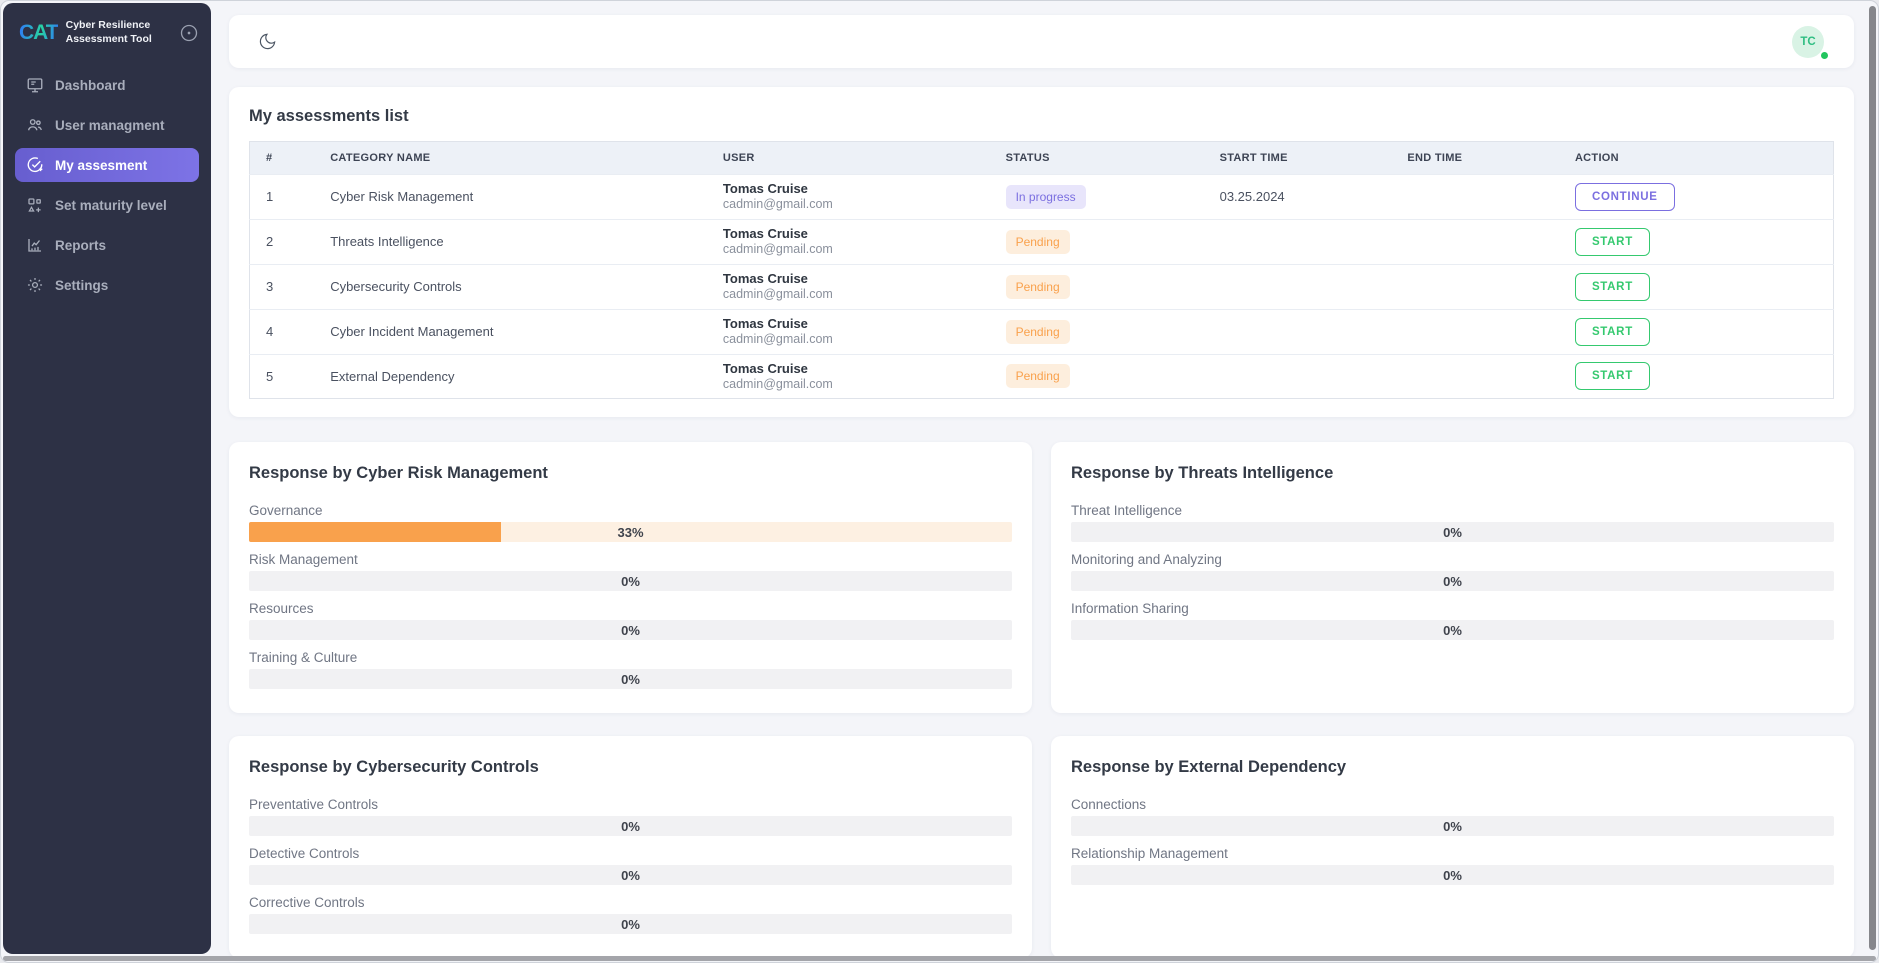 The height and width of the screenshot is (963, 1879). What do you see at coordinates (286, 197) in the screenshot?
I see `row-number: 1` at bounding box center [286, 197].